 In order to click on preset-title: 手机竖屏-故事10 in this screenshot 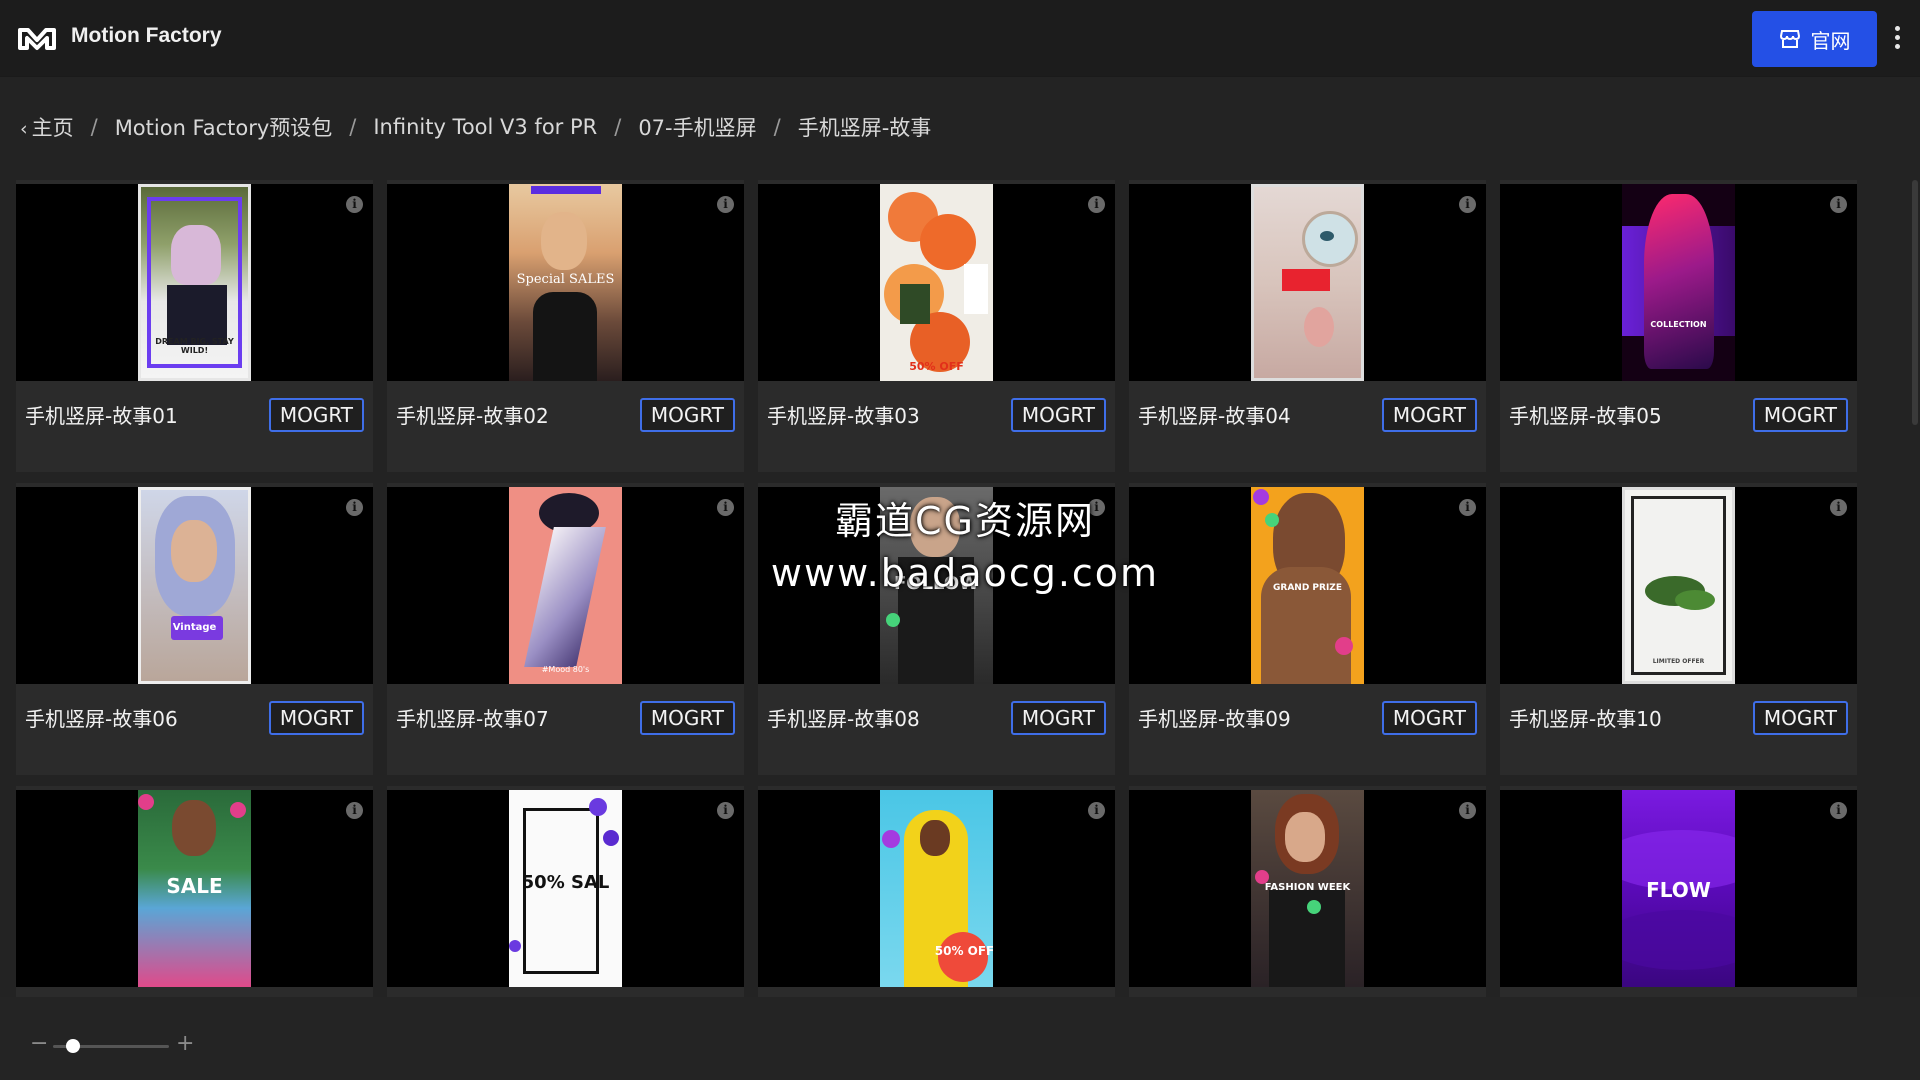, I will do `click(1585, 719)`.